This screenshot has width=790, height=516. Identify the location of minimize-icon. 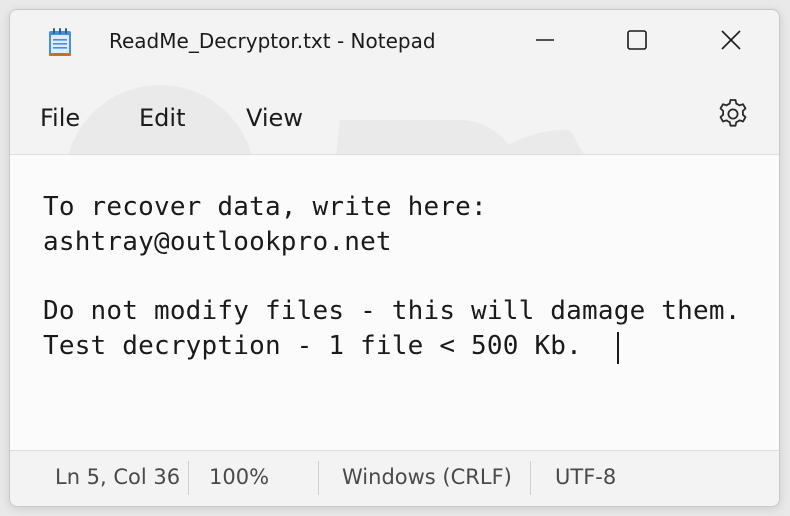
(545, 40).